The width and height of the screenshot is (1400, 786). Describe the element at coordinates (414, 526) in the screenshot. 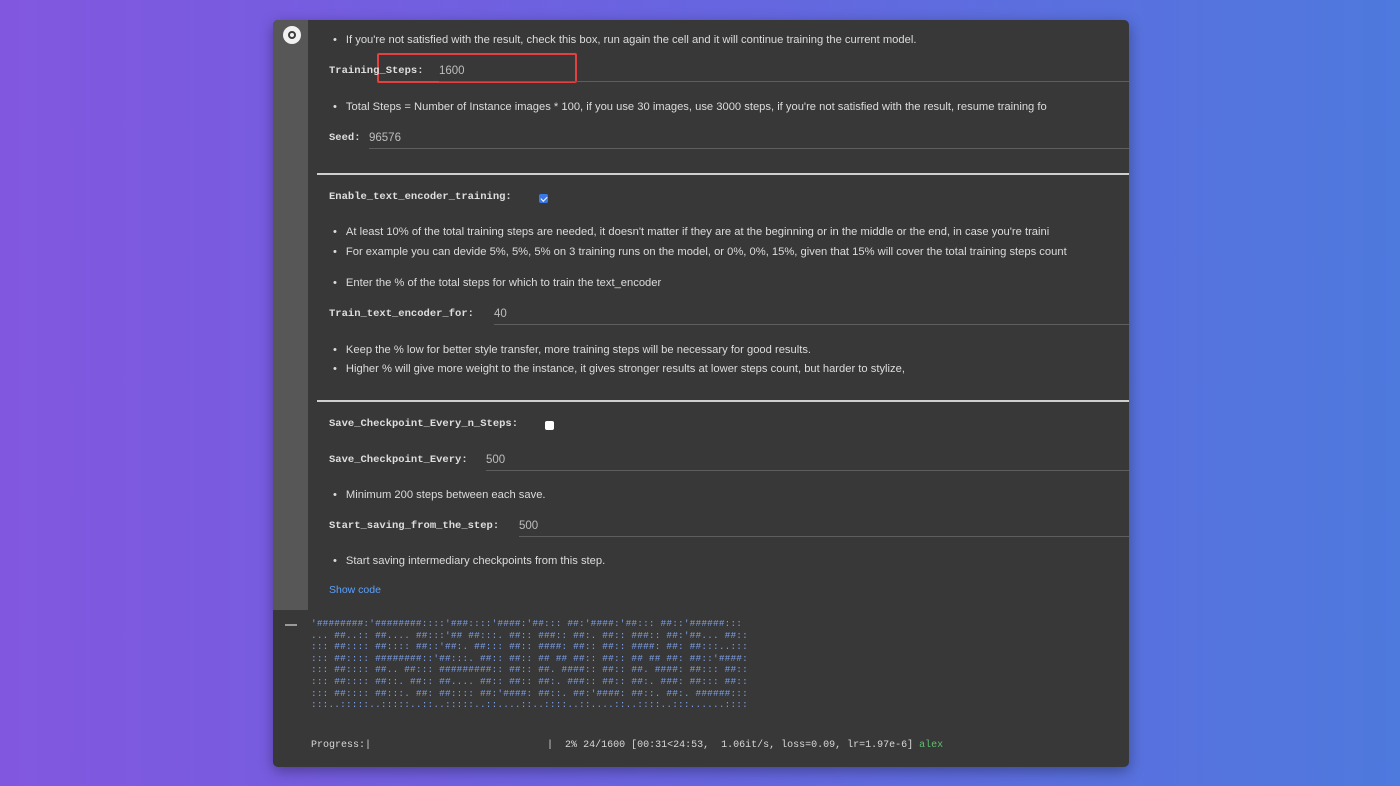

I see `start-saving-label: Start_saving_from_the_step:` at that location.